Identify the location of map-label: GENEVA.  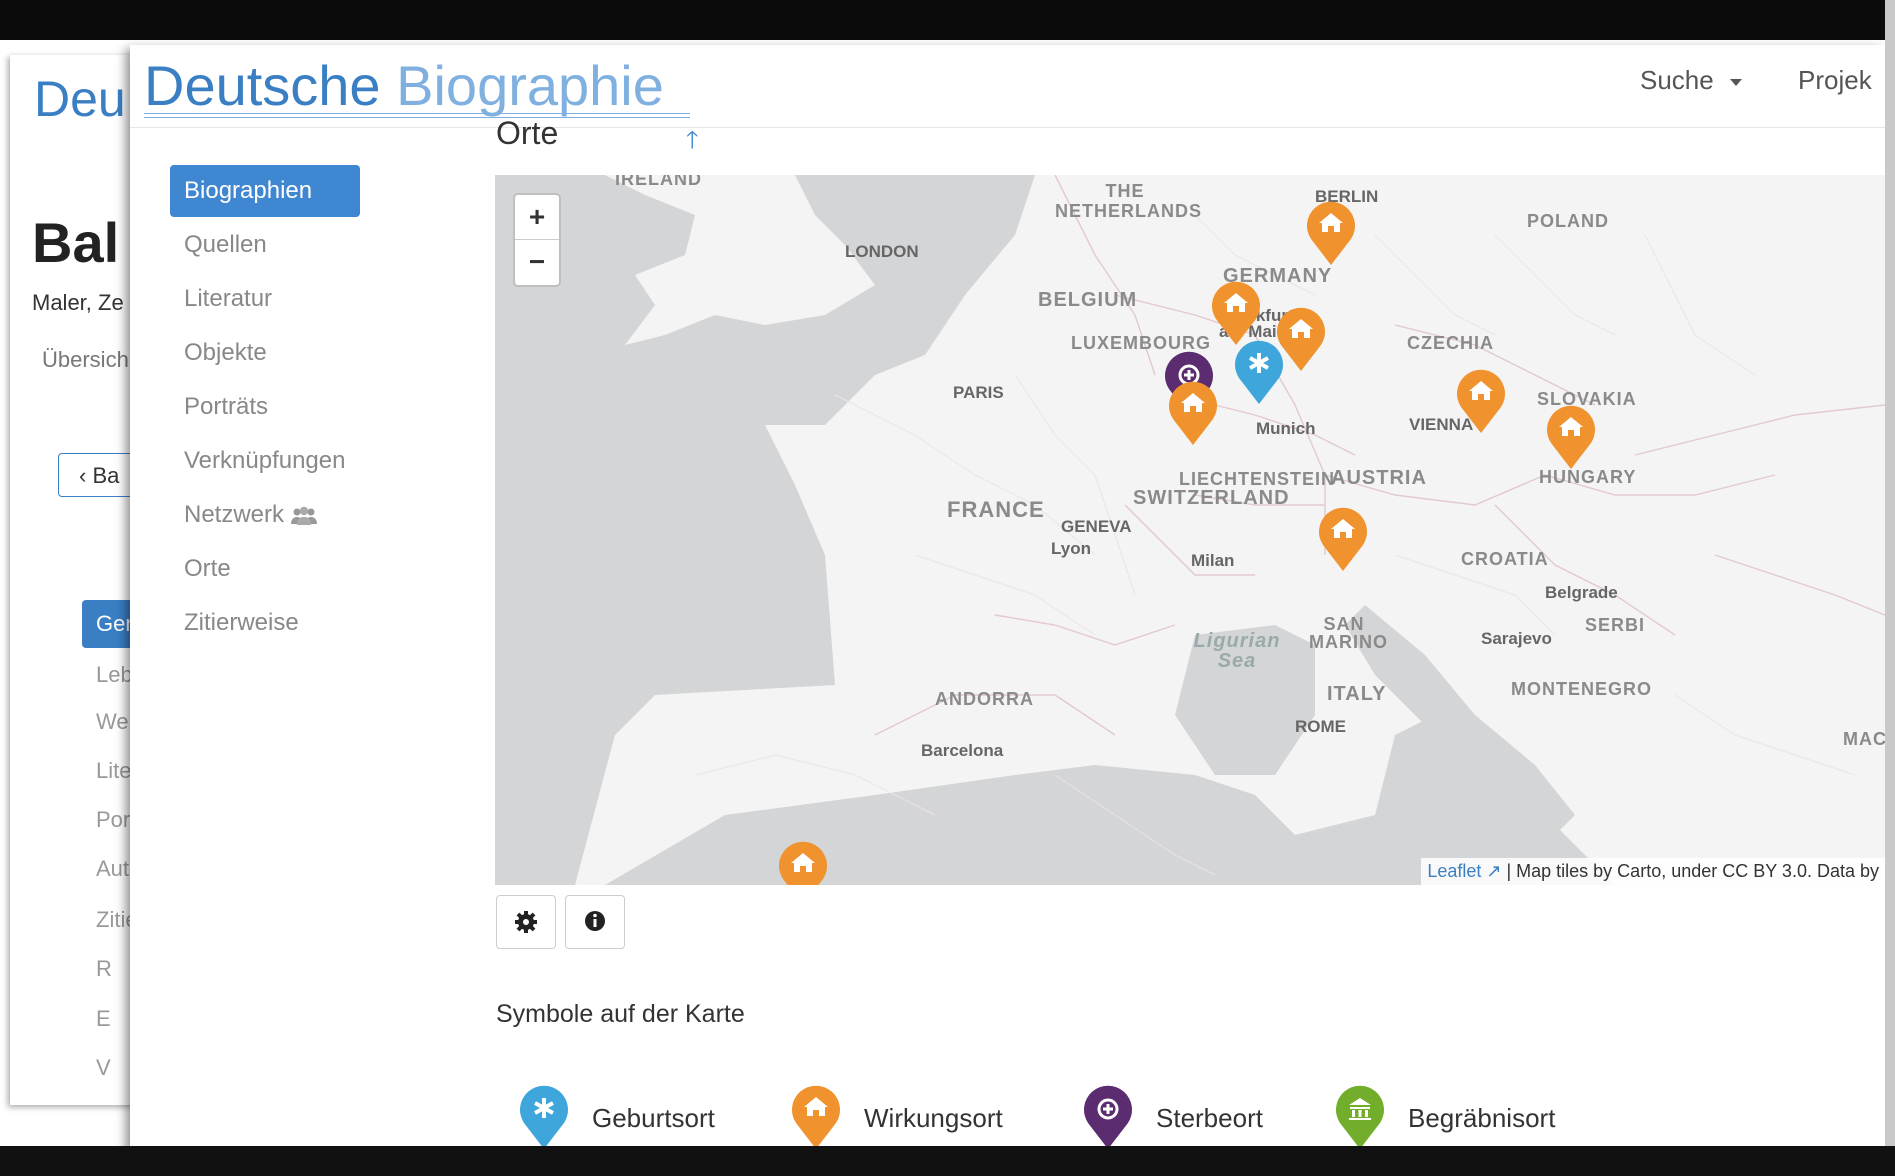
(1096, 526).